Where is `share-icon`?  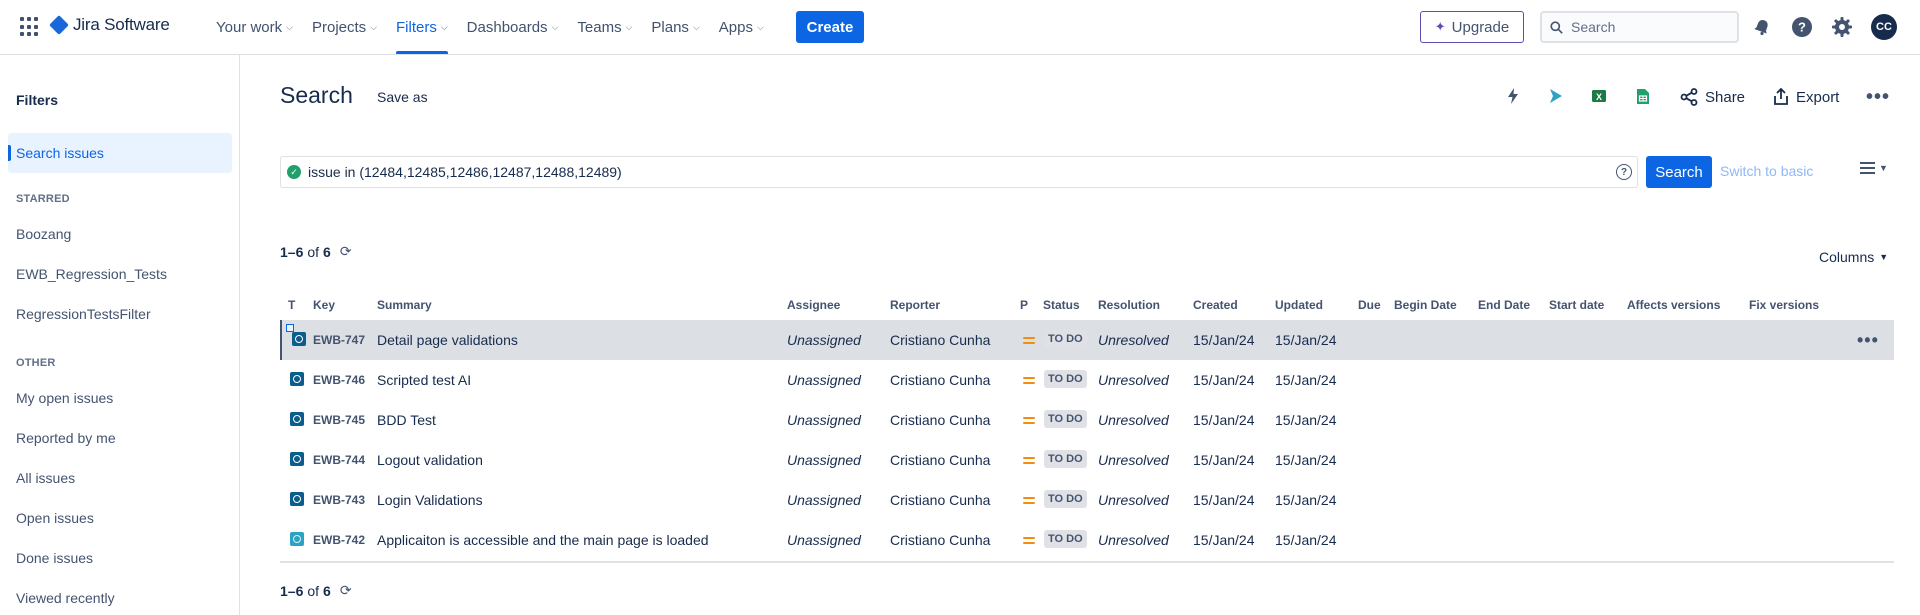
share-icon is located at coordinates (1689, 97).